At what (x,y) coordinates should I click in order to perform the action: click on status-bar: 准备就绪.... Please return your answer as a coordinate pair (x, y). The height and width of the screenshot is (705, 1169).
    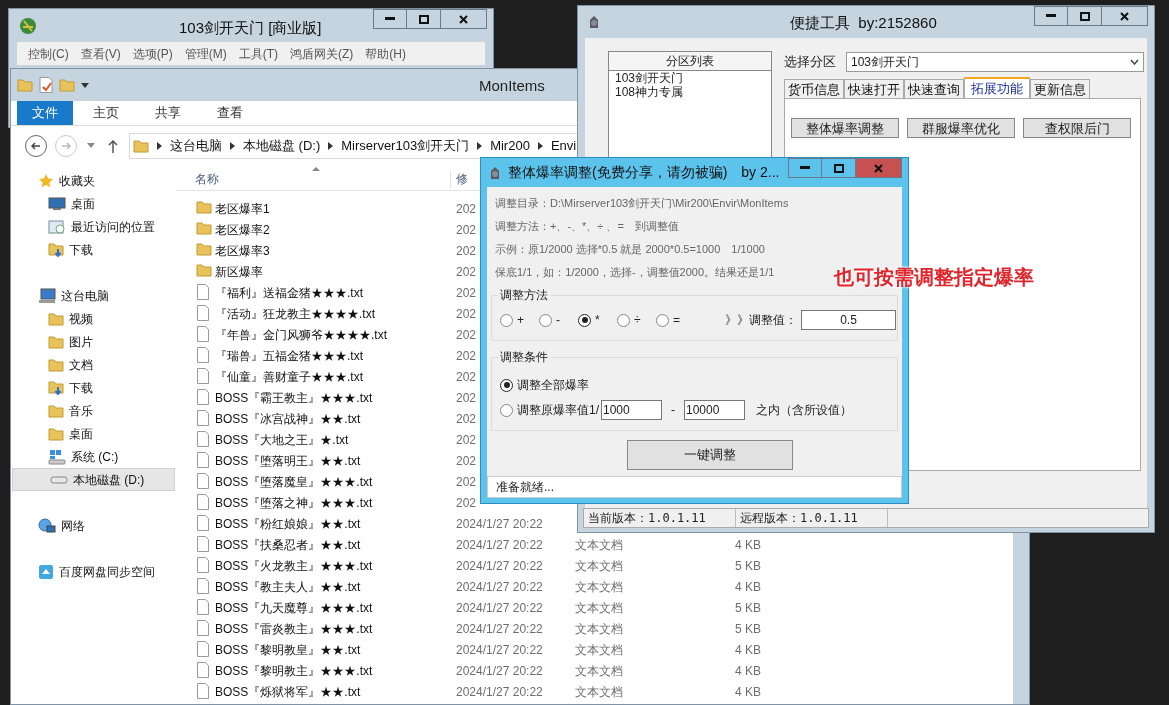
    Looking at the image, I should click on (694, 487).